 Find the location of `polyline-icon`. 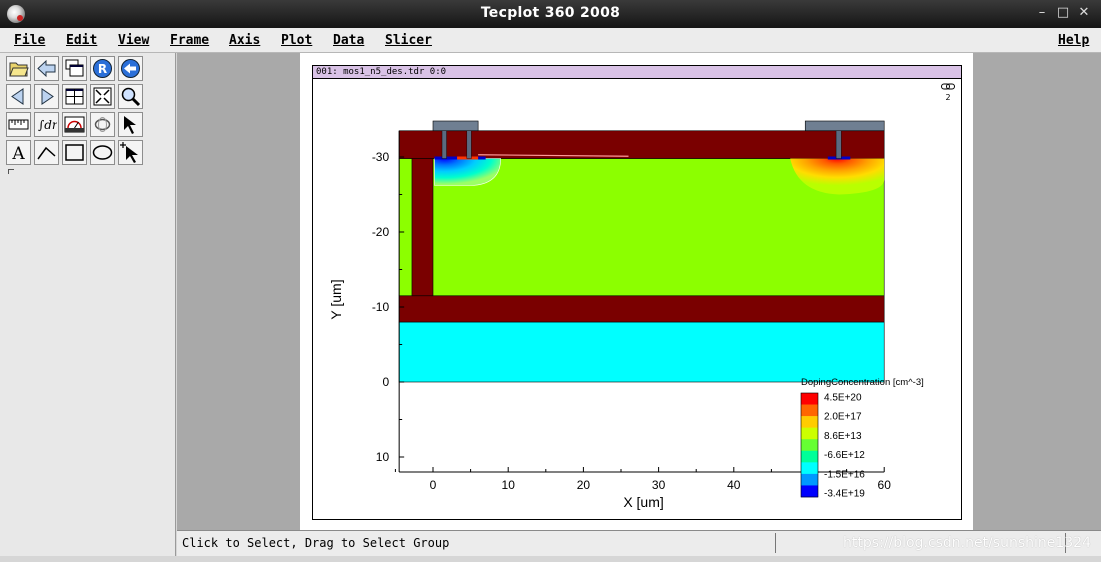

polyline-icon is located at coordinates (46, 153).